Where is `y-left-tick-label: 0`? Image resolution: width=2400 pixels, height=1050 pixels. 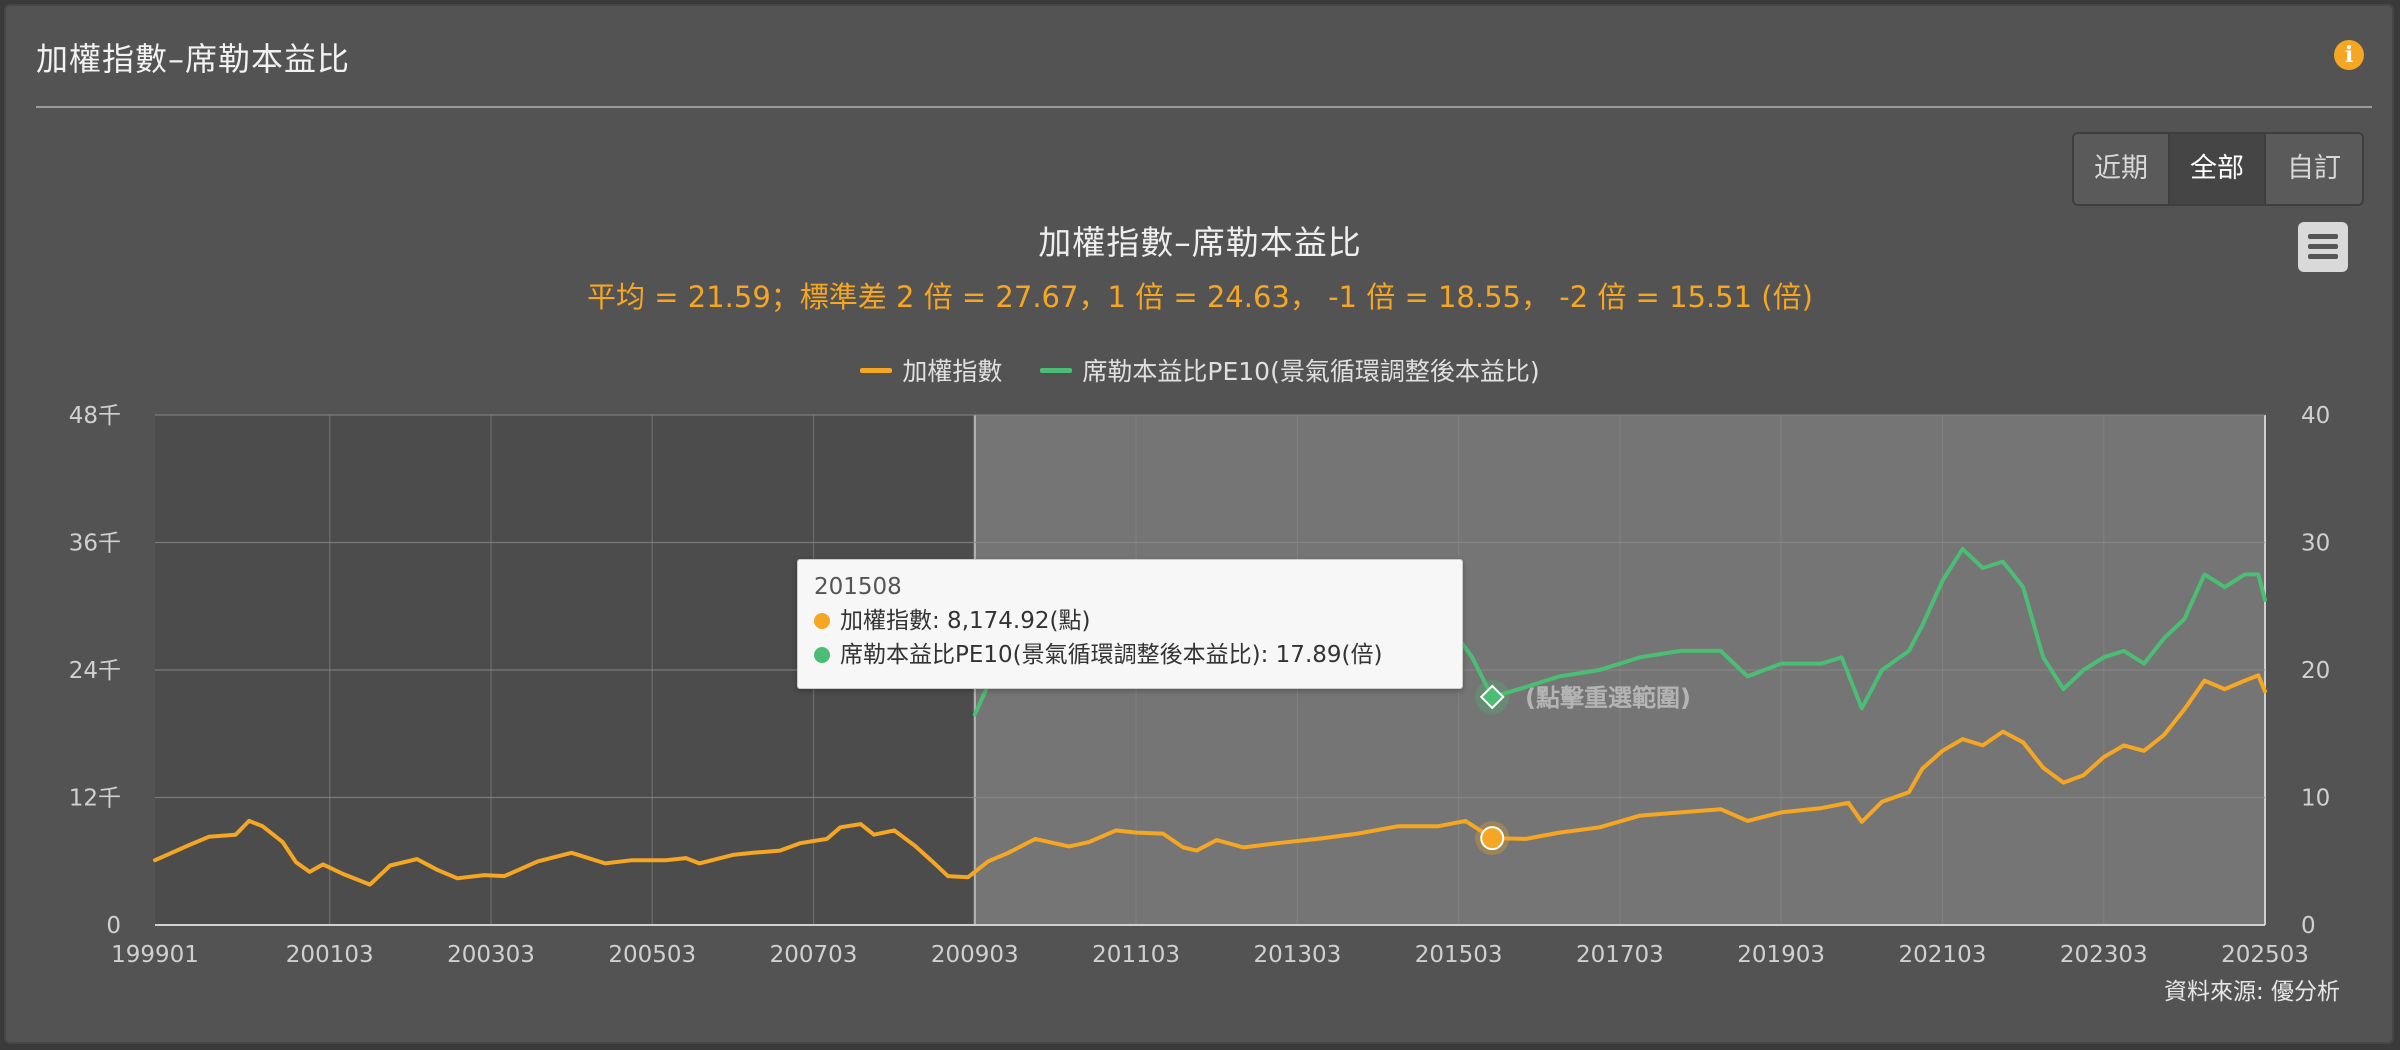
y-left-tick-label: 0 is located at coordinates (113, 926).